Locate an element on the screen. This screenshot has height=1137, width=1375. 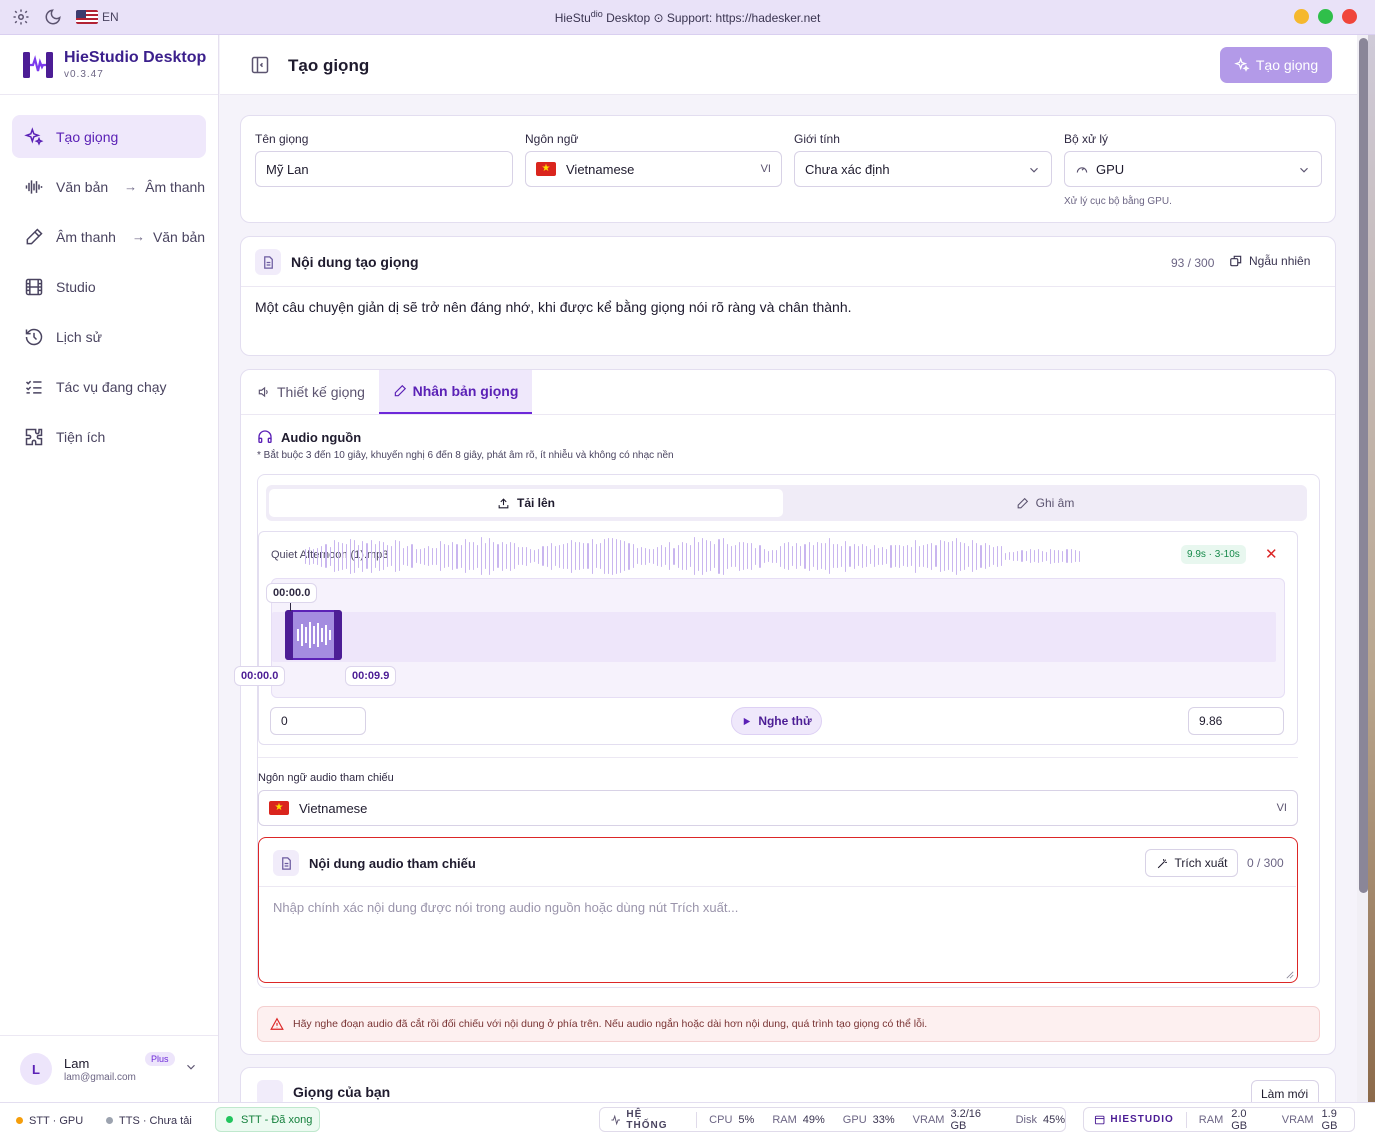
app-vram-value: 1.9 GB is located at coordinates (1329, 1119).